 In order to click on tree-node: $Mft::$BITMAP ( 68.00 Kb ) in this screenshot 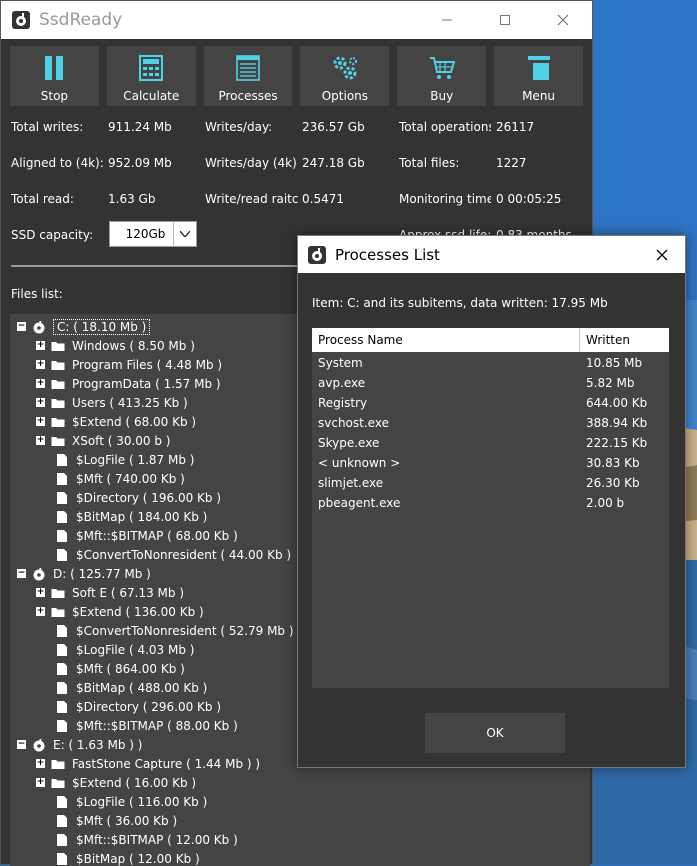, I will do `click(146, 535)`.